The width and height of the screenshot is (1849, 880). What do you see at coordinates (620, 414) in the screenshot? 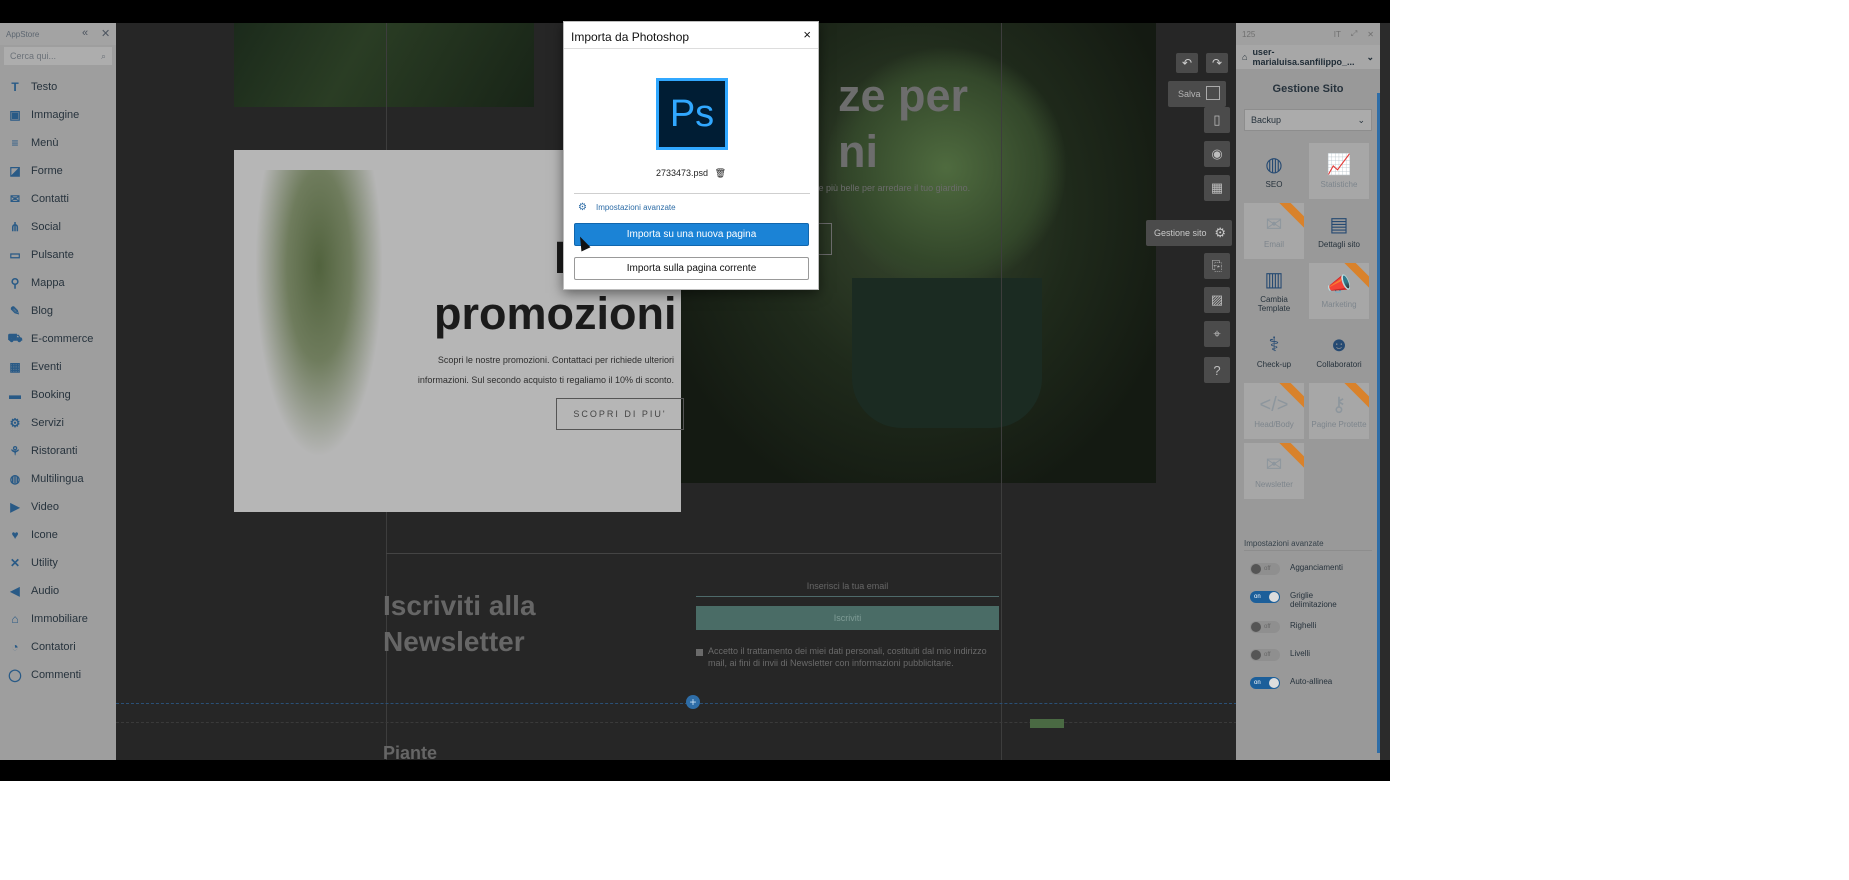
I see `promo-button: SCOPRI DI PIU'` at bounding box center [620, 414].